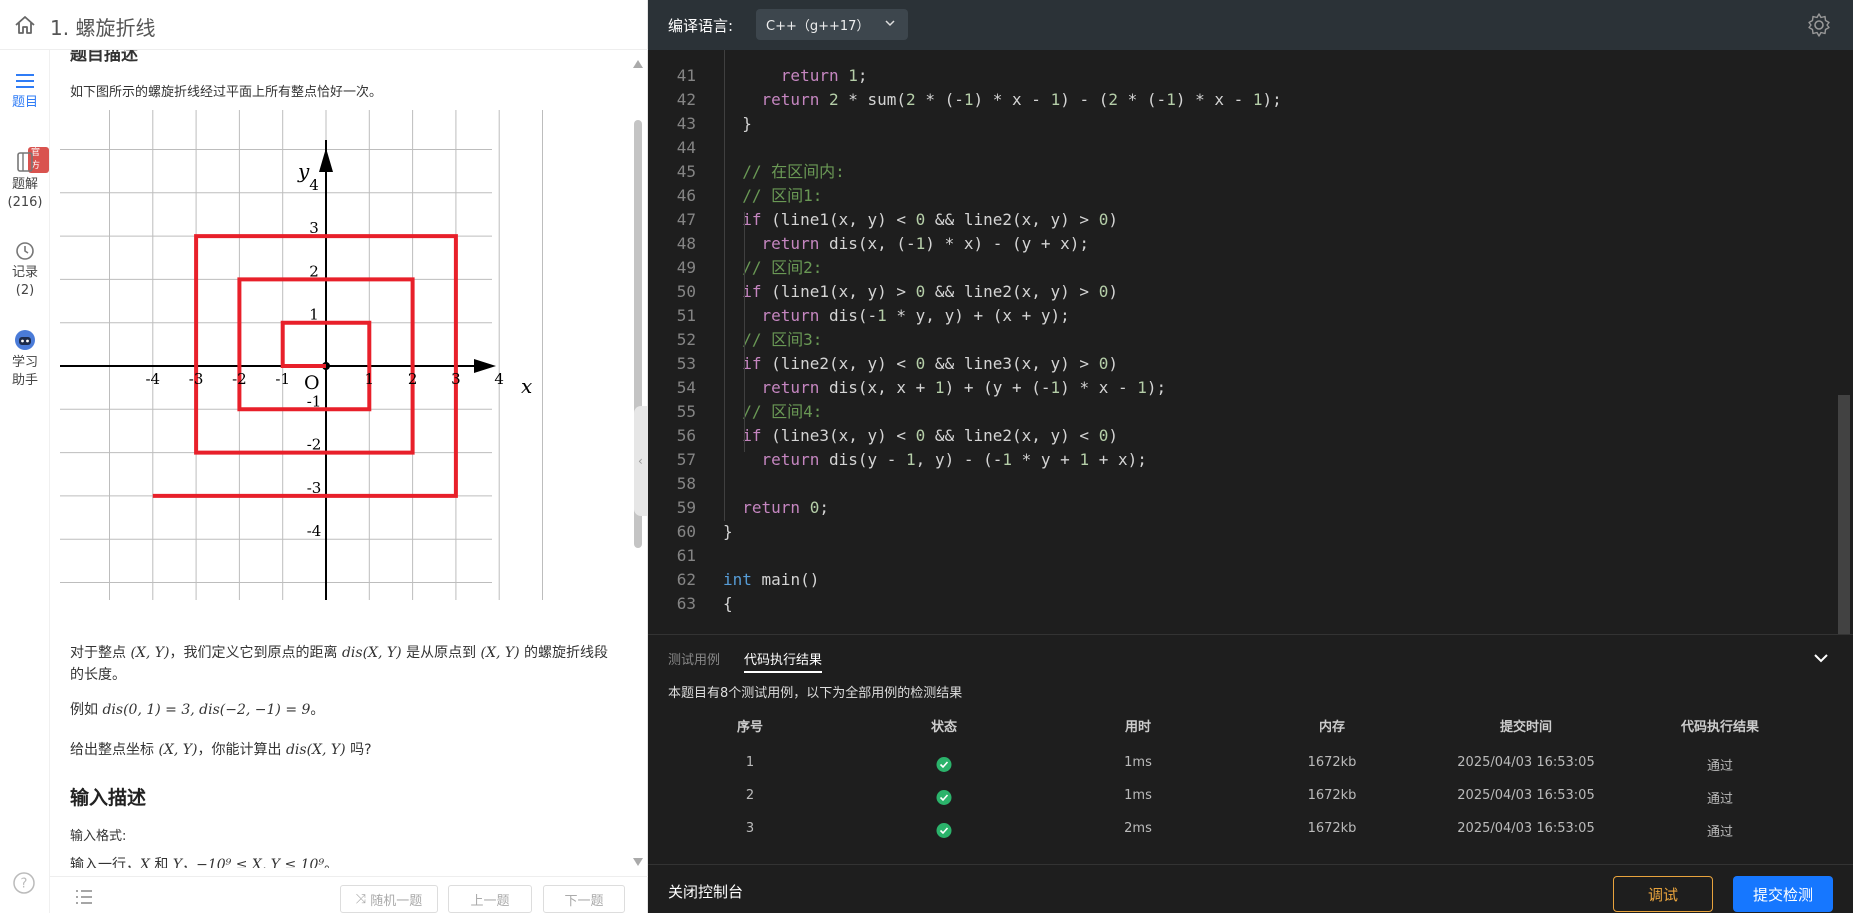 The height and width of the screenshot is (913, 1853). Describe the element at coordinates (1138, 795) in the screenshot. I see `table-cell: 1ms` at that location.